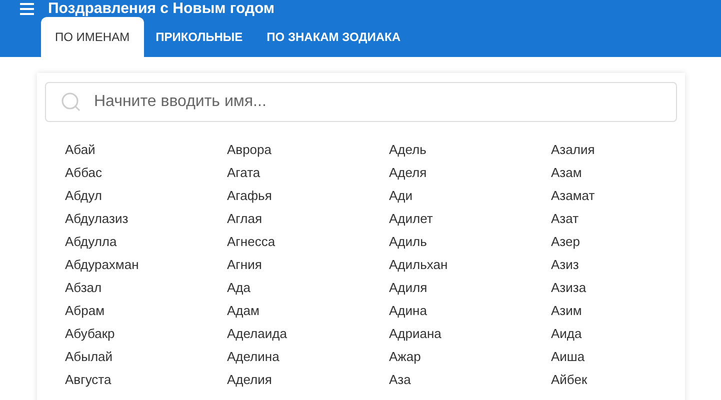 This screenshot has height=400, width=721. Describe the element at coordinates (568, 356) in the screenshot. I see `name-link: Аиша` at that location.